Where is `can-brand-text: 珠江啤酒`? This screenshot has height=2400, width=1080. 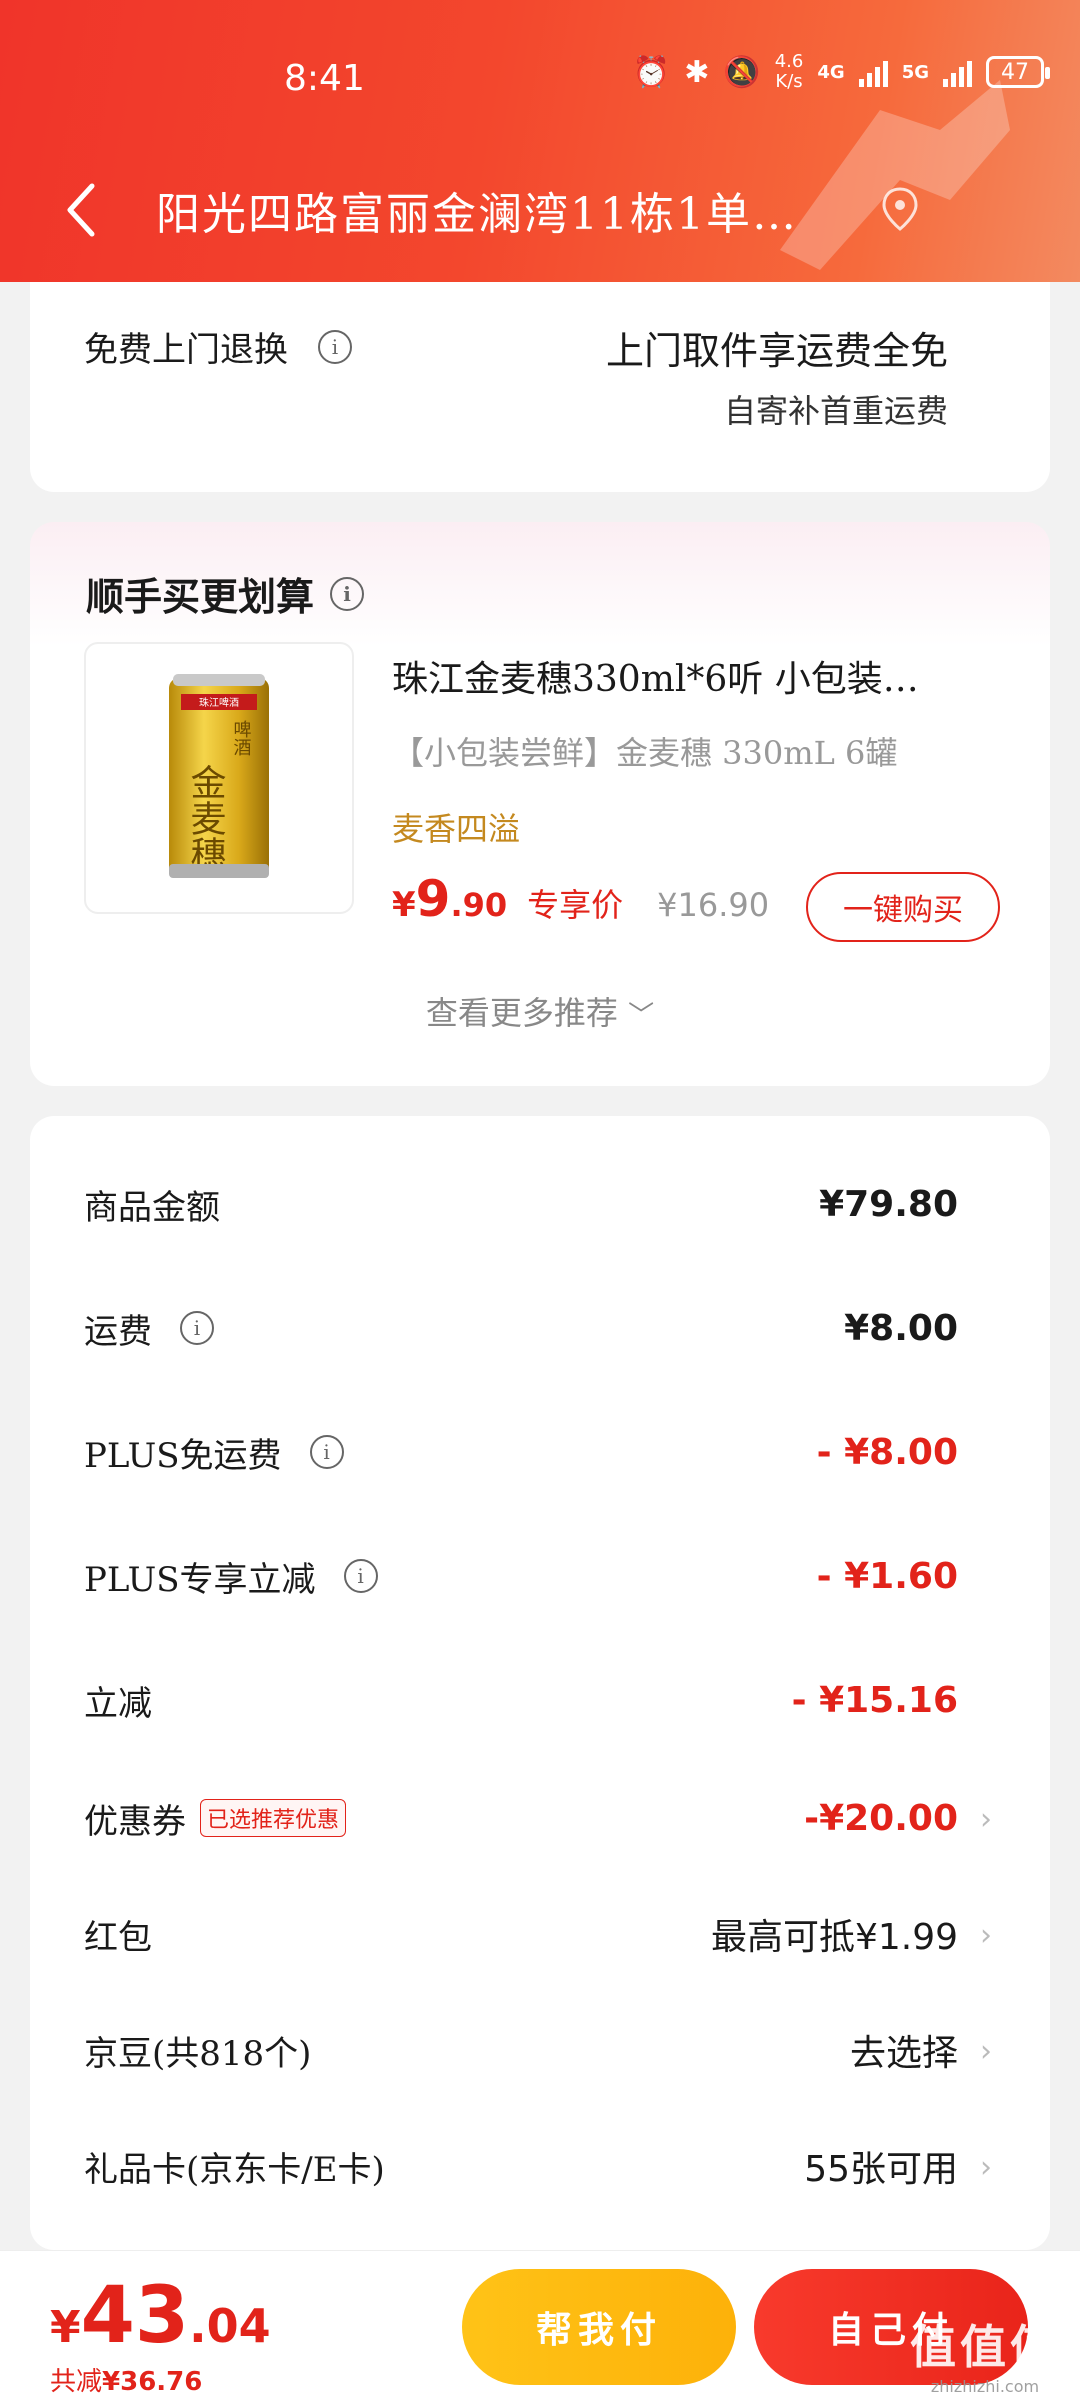 can-brand-text: 珠江啤酒 is located at coordinates (219, 702).